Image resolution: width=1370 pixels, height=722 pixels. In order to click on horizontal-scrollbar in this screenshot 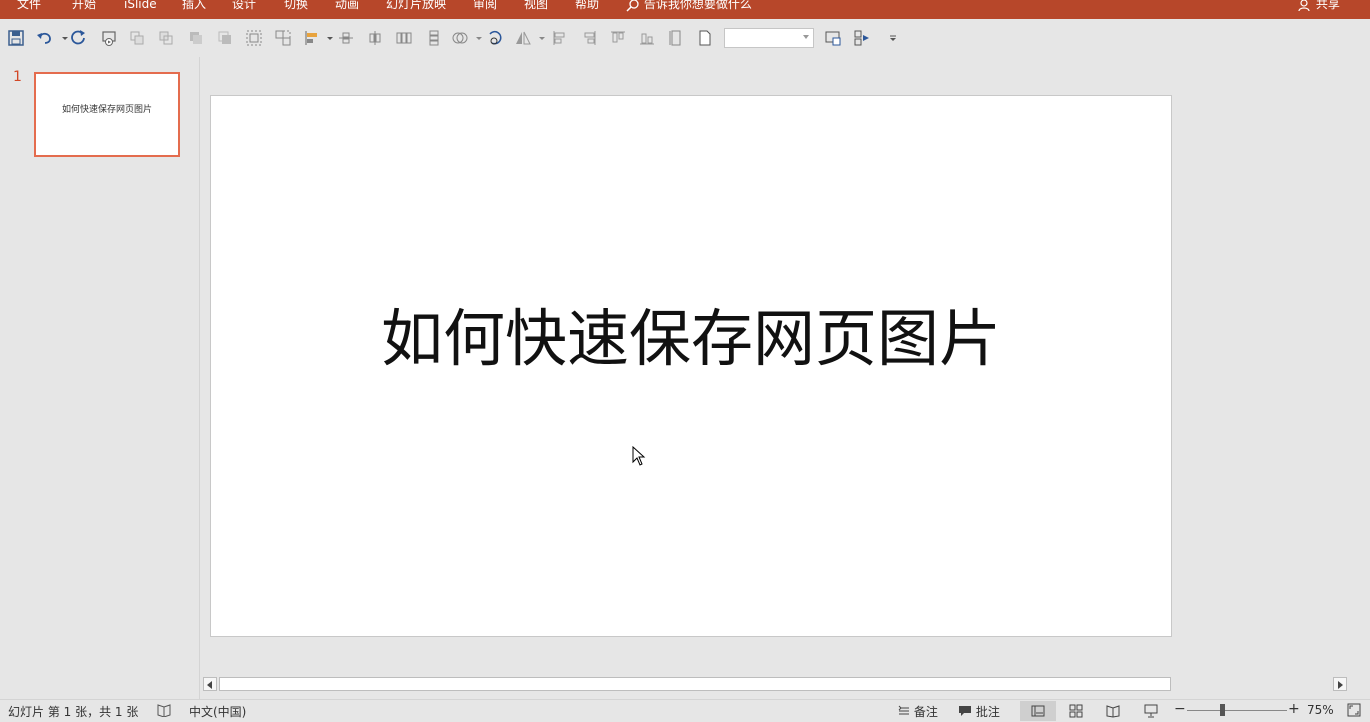, I will do `click(775, 685)`.